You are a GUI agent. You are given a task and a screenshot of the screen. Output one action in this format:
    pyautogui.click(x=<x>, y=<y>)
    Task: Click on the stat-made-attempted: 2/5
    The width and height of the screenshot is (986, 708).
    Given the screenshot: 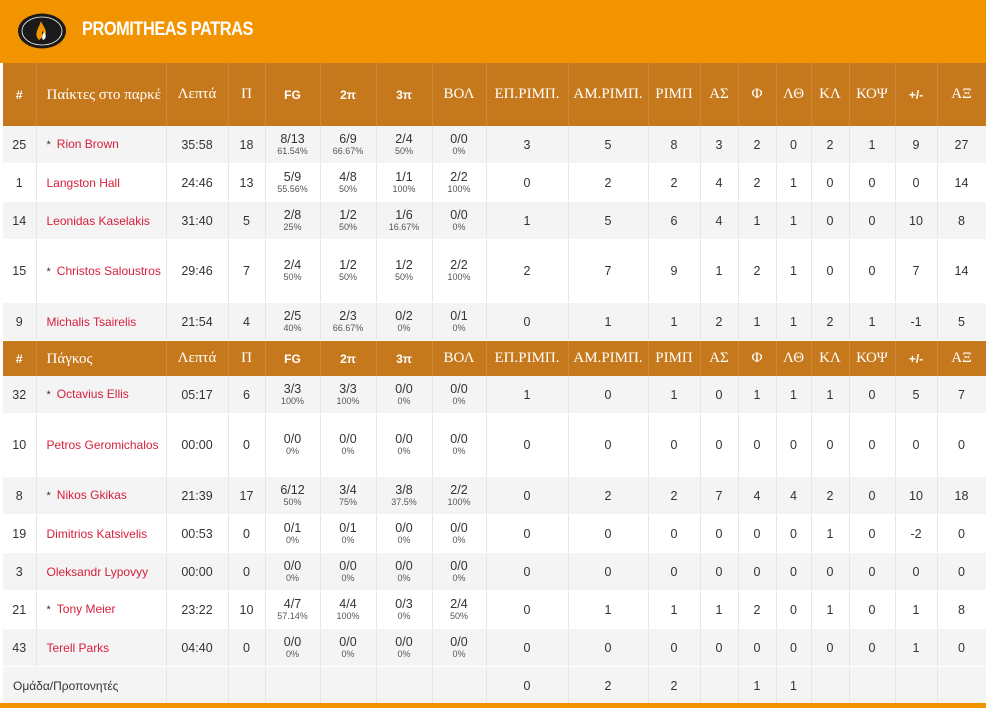 What is the action you would take?
    pyautogui.click(x=292, y=315)
    